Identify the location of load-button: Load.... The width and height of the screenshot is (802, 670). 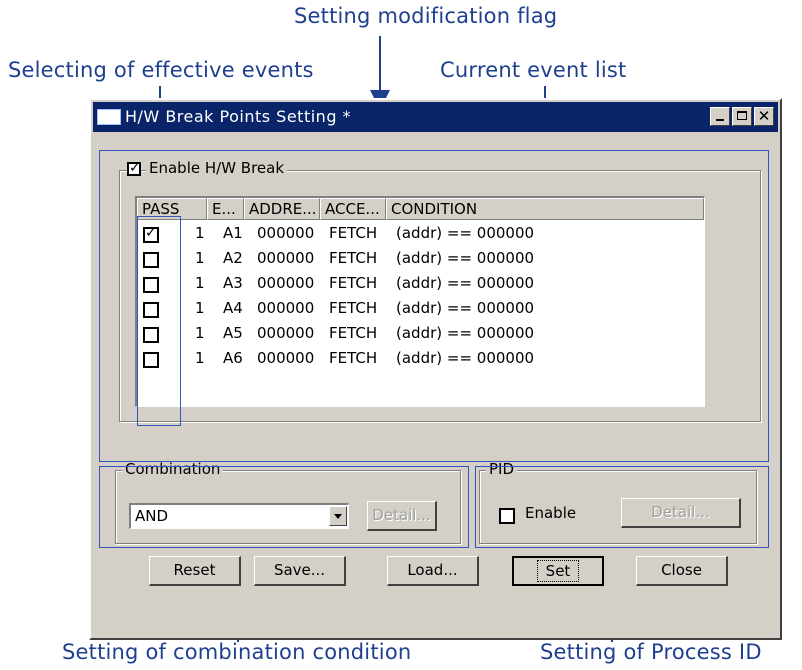
(433, 571).